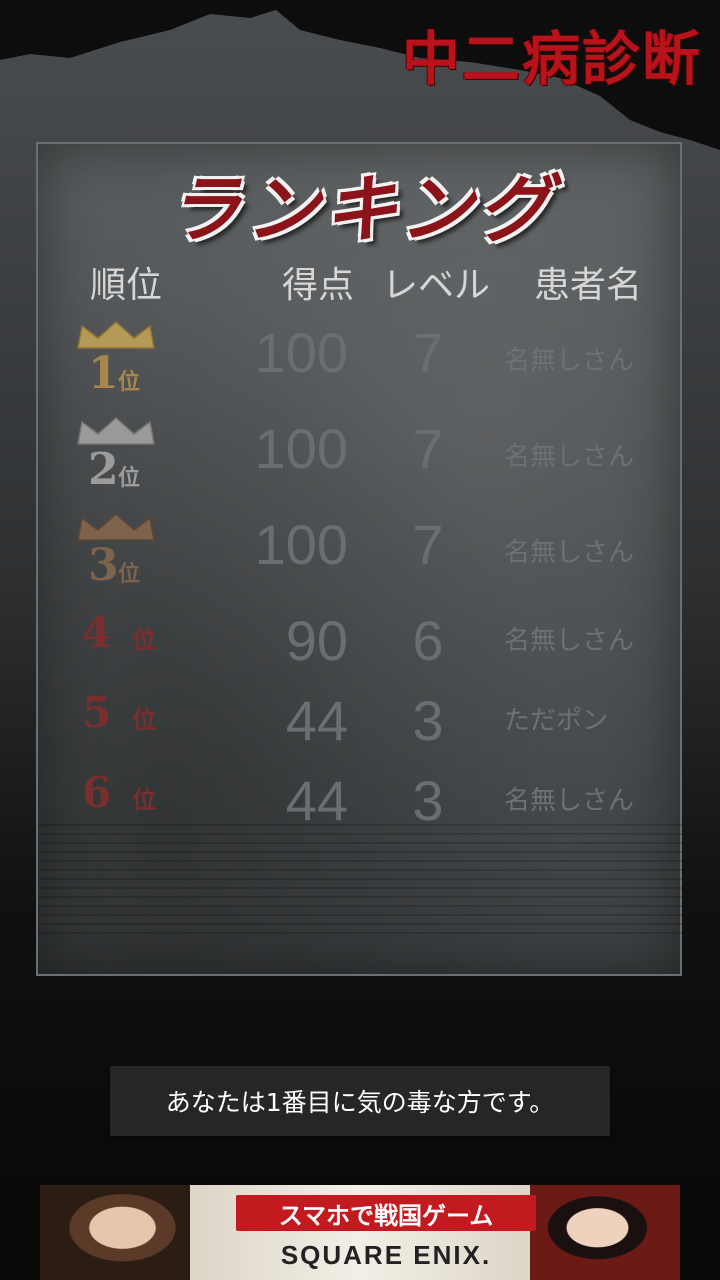 This screenshot has height=1280, width=720. Describe the element at coordinates (116, 652) in the screenshot. I see `rank-badge: 4 位` at that location.